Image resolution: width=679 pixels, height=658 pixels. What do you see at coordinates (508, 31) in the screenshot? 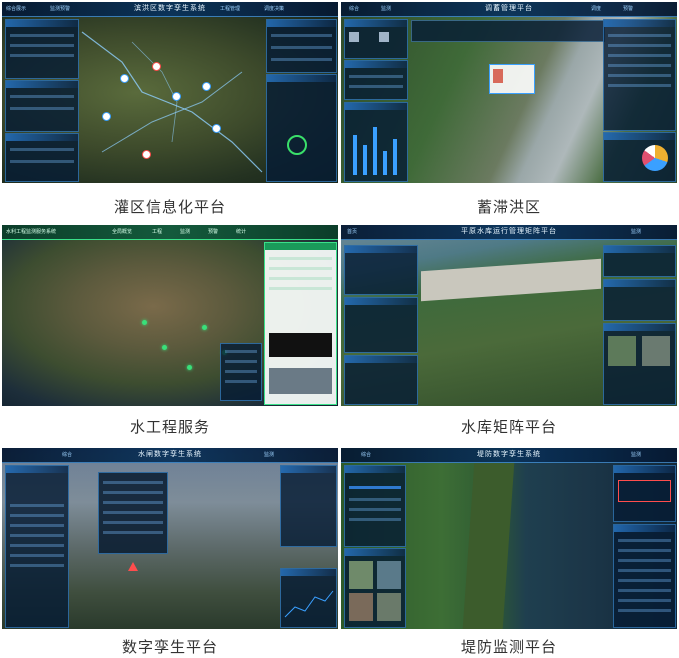
I see `stats-strip` at bounding box center [508, 31].